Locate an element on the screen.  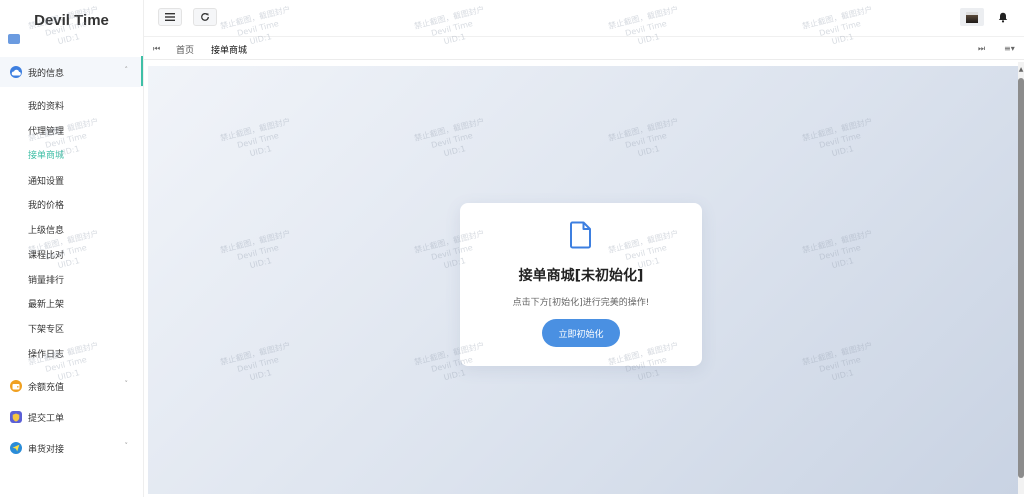
avatar-image is located at coordinates (972, 17).